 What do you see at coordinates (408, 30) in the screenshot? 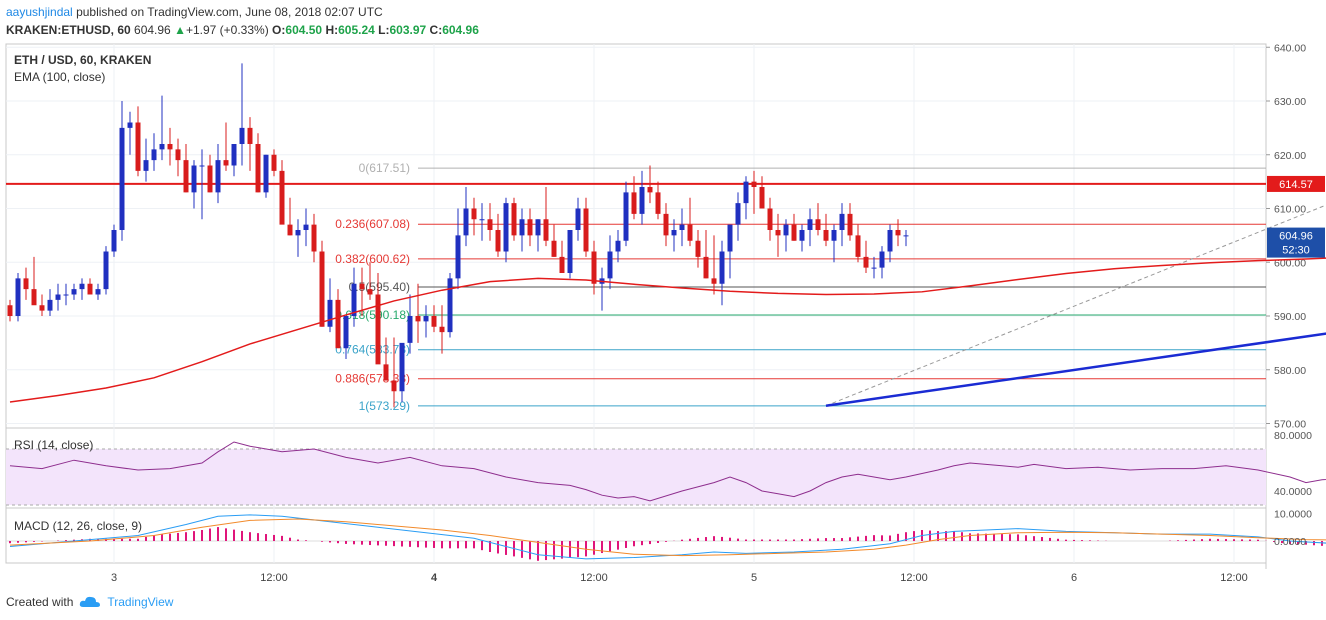
I see `low-value: 603.97` at bounding box center [408, 30].